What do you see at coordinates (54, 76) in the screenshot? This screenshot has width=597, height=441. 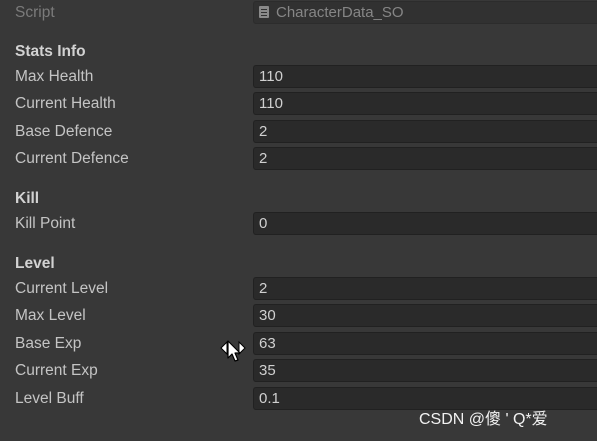 I see `max-health-label: Max Health` at bounding box center [54, 76].